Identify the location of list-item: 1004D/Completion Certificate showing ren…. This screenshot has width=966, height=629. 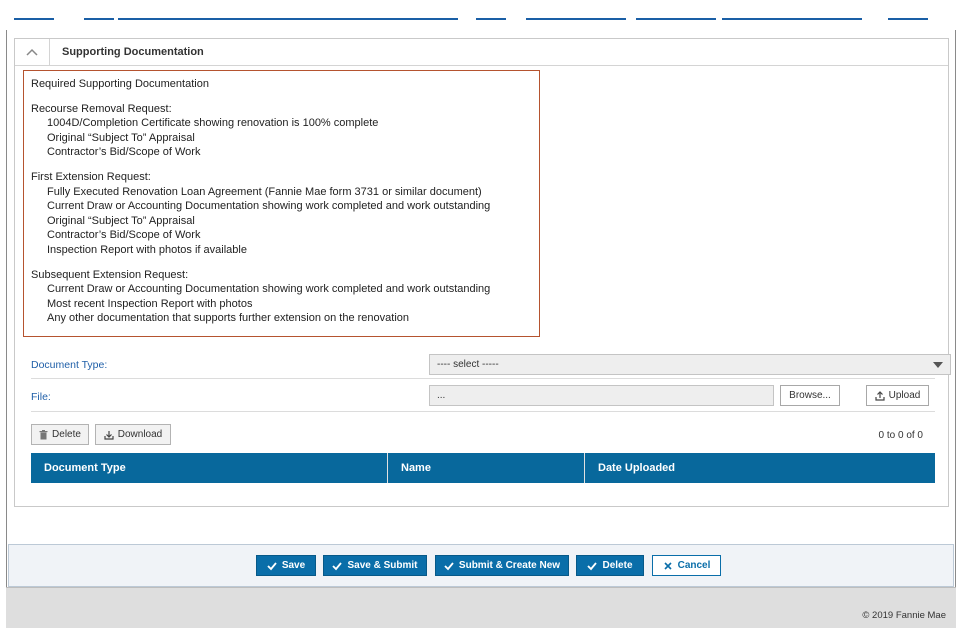
(213, 123).